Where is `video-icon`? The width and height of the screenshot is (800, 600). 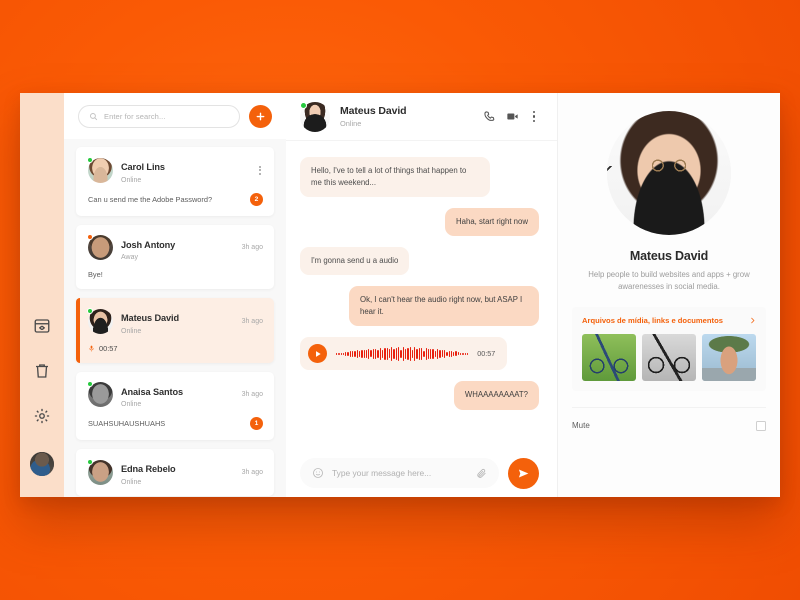
video-icon is located at coordinates (512, 116).